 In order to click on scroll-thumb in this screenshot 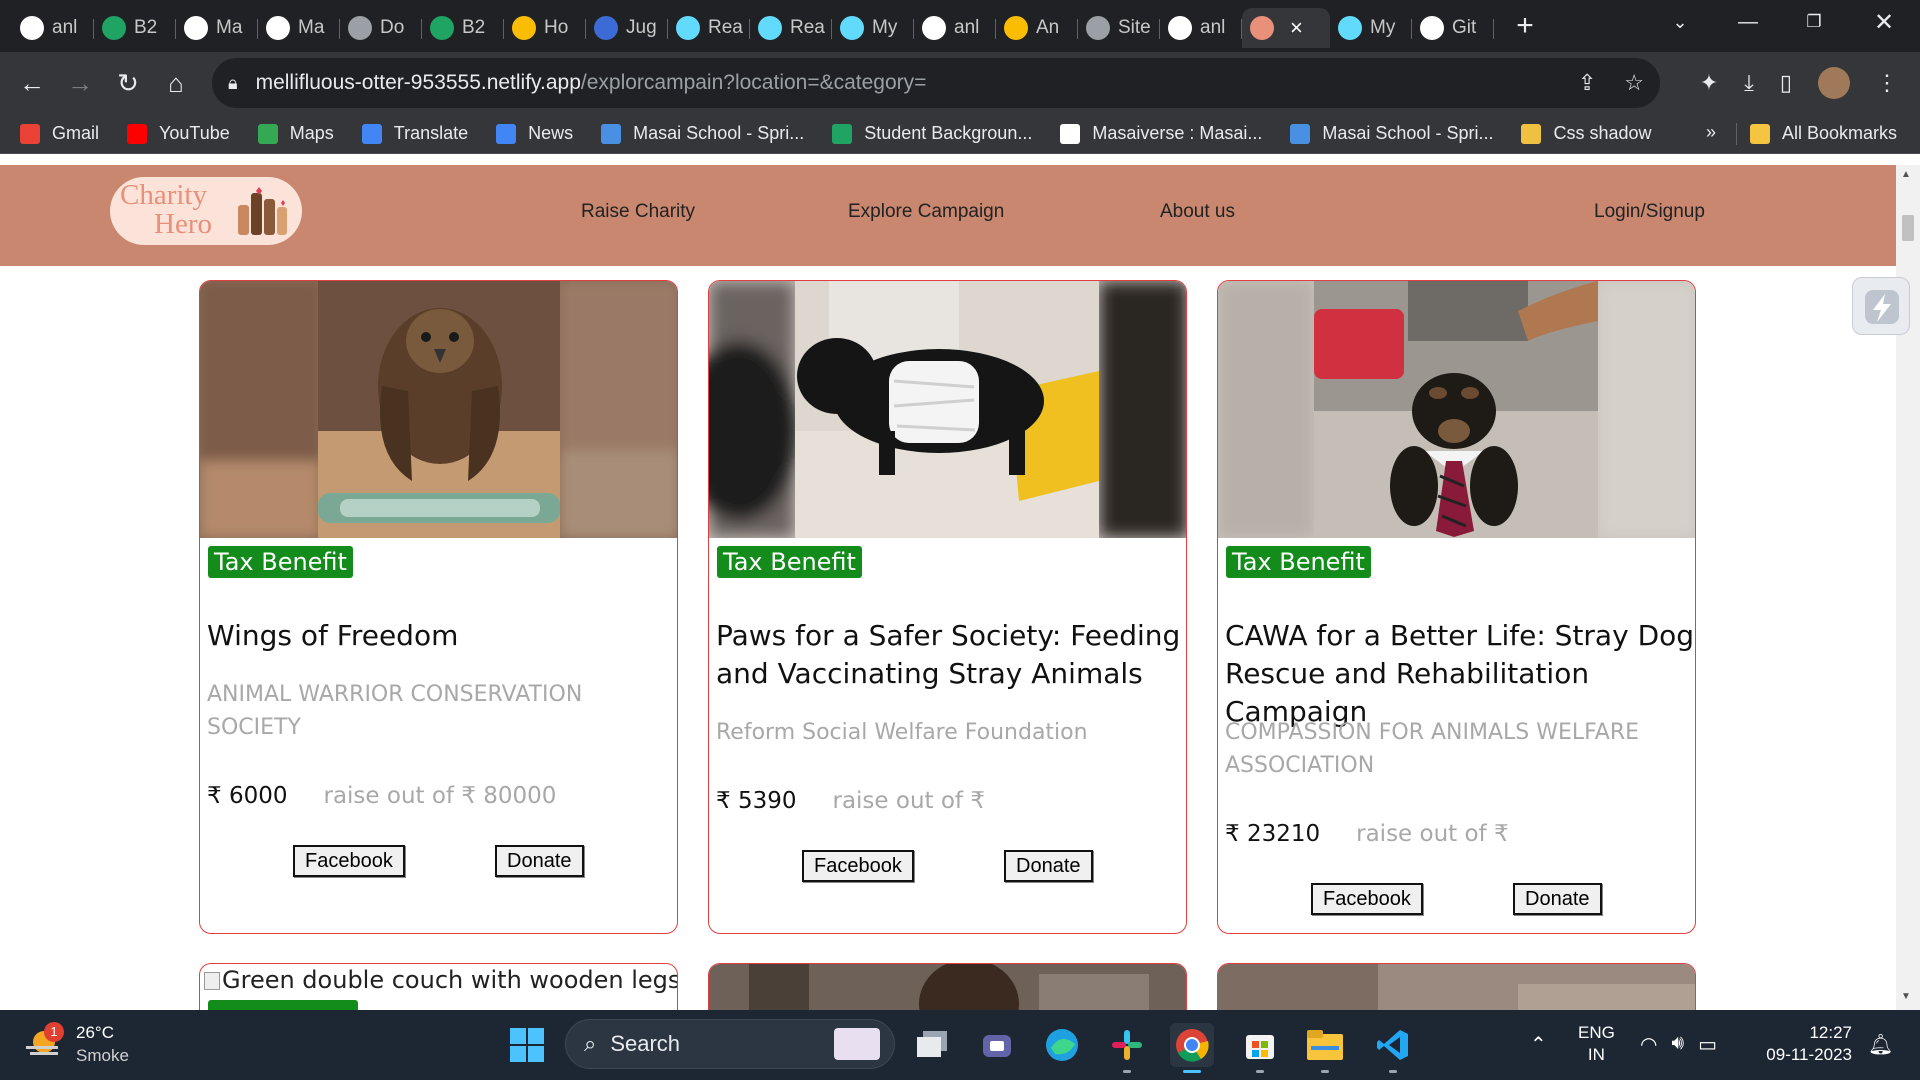, I will do `click(1908, 228)`.